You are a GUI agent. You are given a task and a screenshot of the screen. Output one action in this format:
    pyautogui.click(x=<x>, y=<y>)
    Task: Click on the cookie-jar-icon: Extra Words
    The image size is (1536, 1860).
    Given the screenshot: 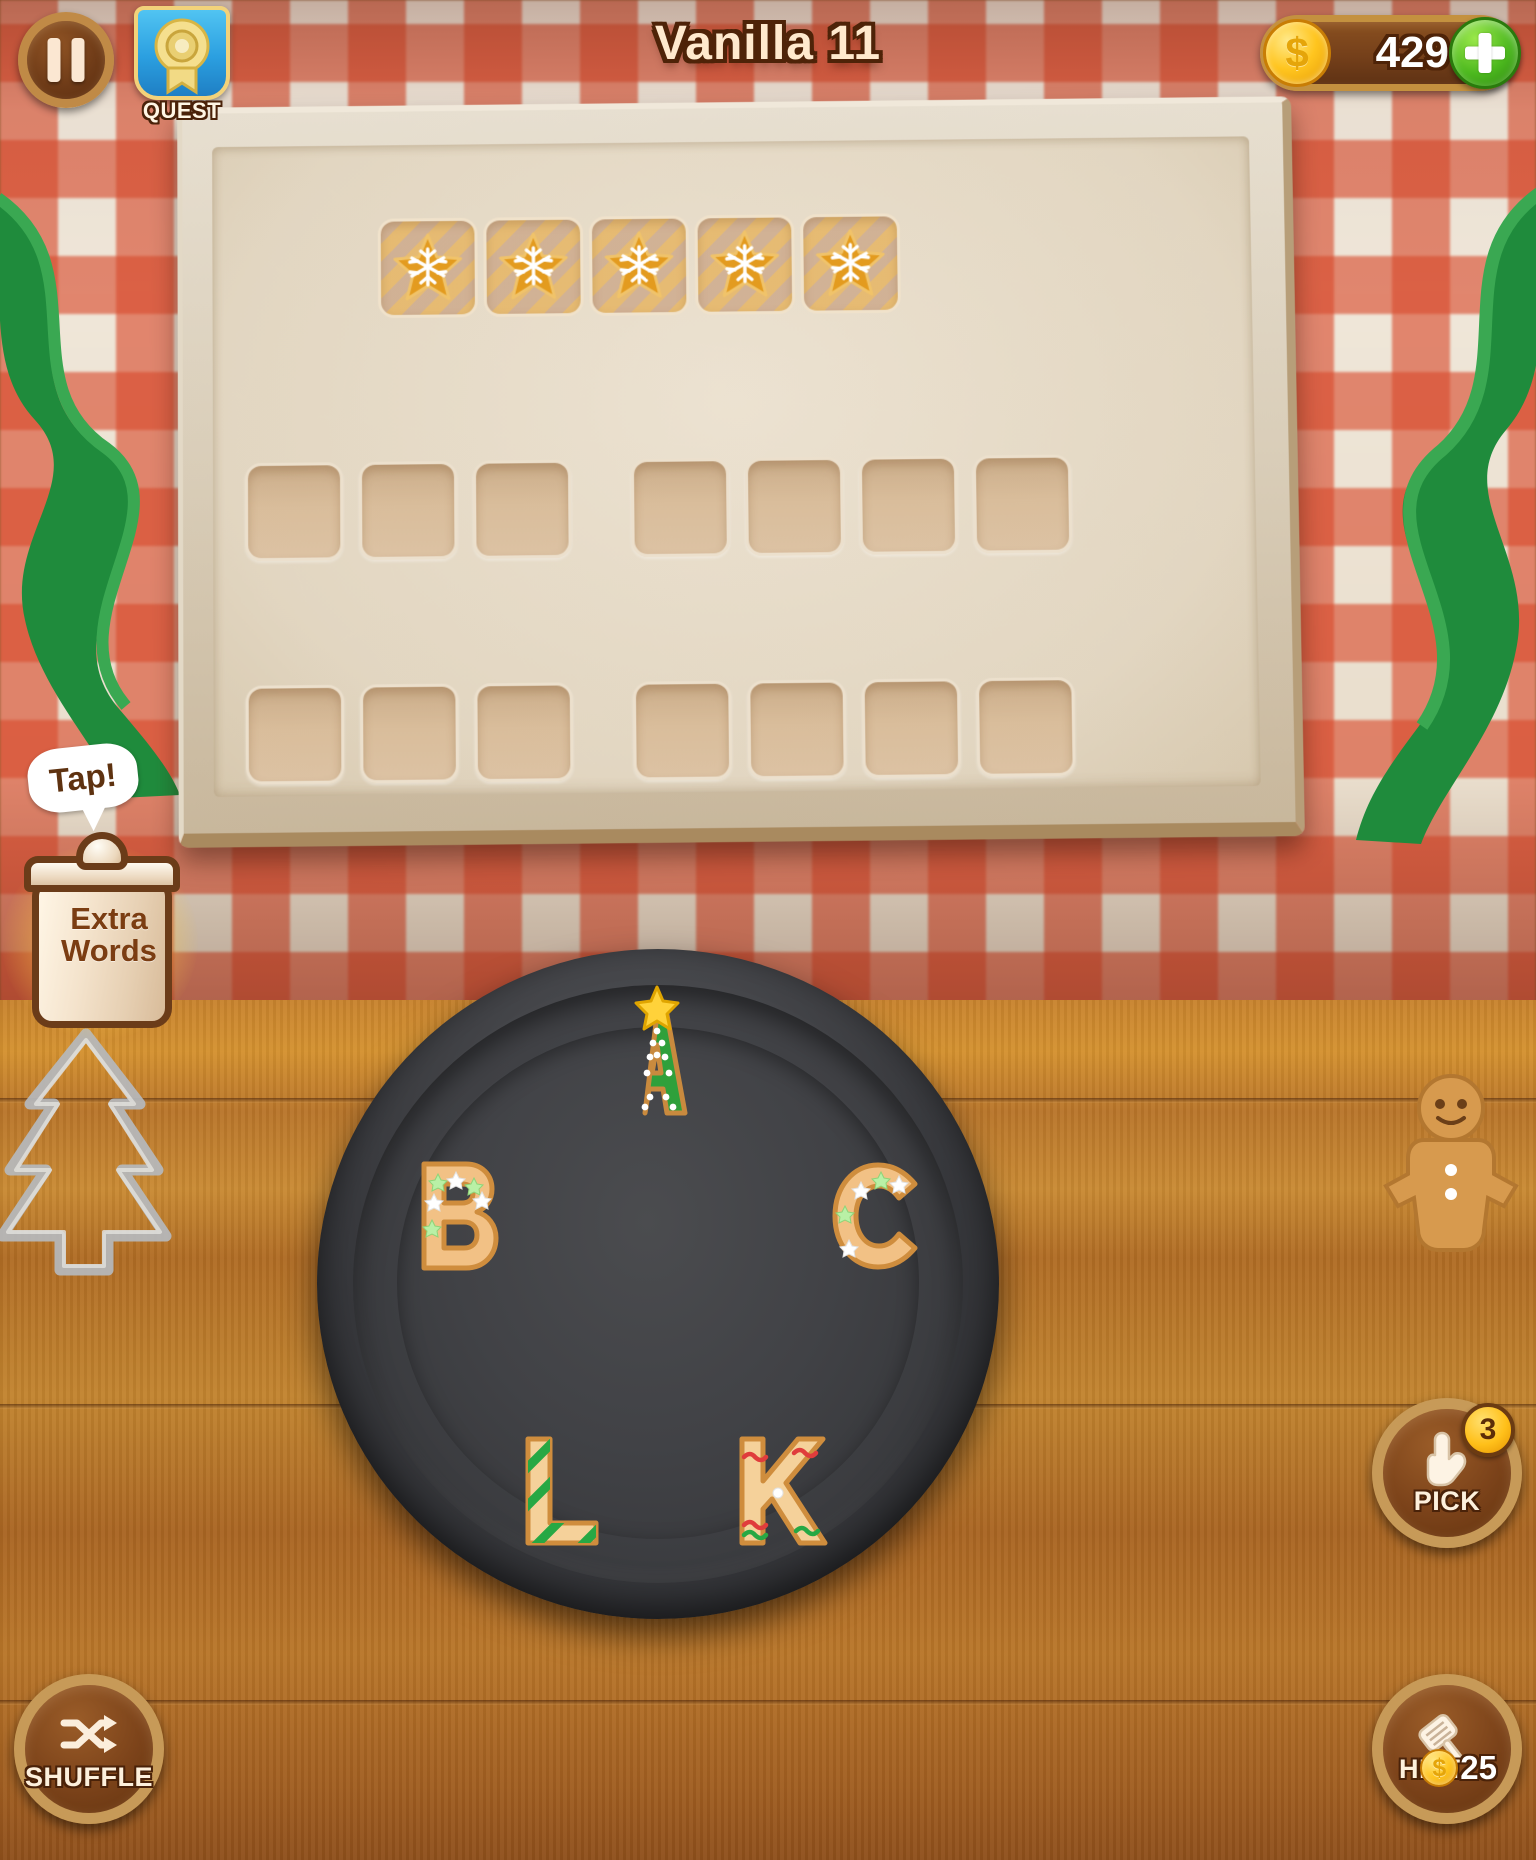 What is the action you would take?
    pyautogui.click(x=102, y=954)
    